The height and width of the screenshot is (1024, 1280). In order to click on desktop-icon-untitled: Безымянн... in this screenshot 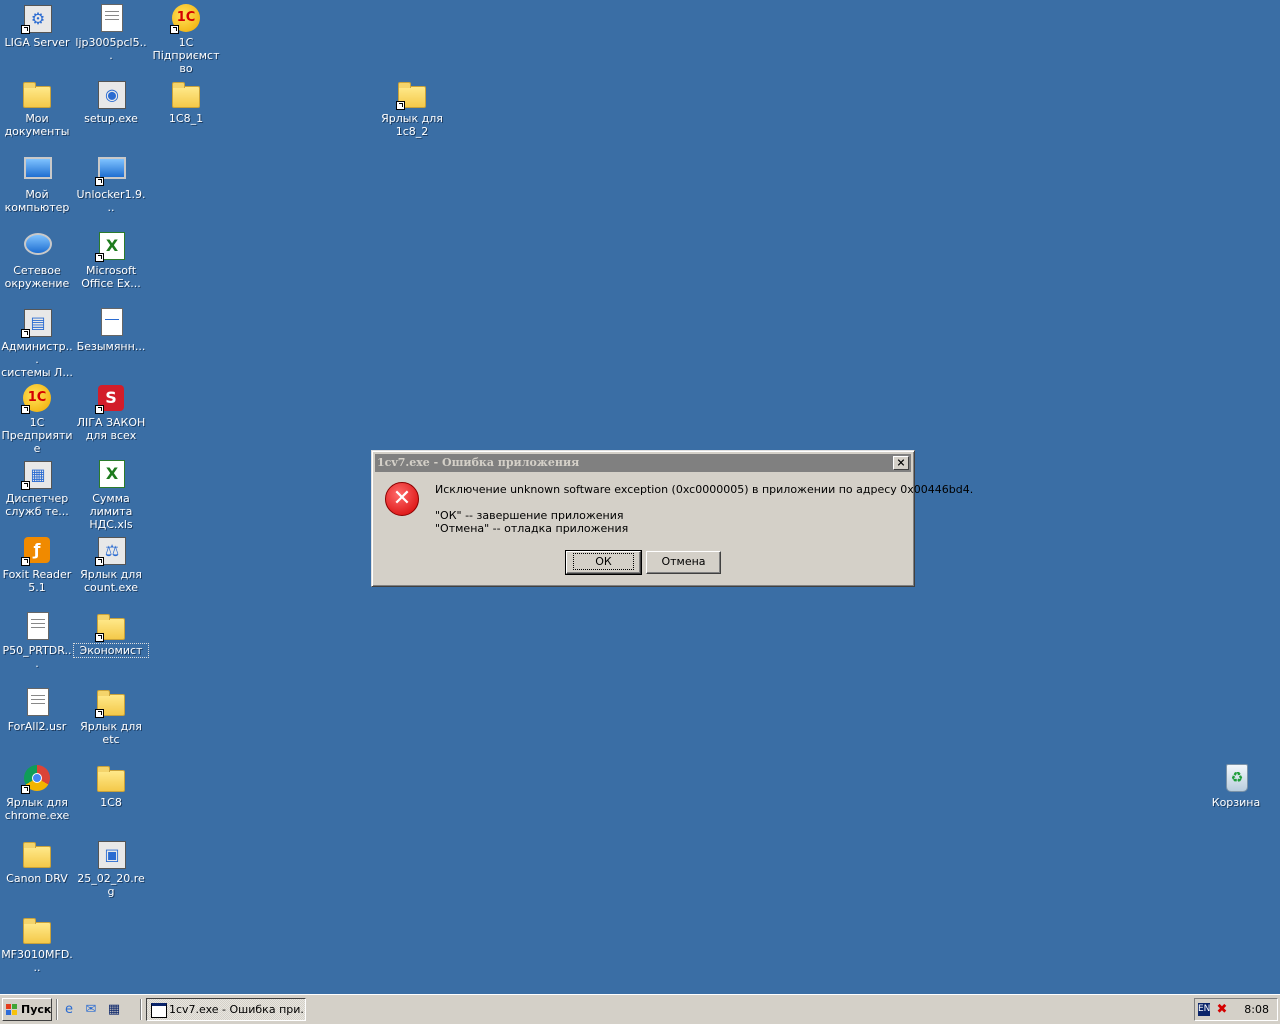, I will do `click(111, 329)`.